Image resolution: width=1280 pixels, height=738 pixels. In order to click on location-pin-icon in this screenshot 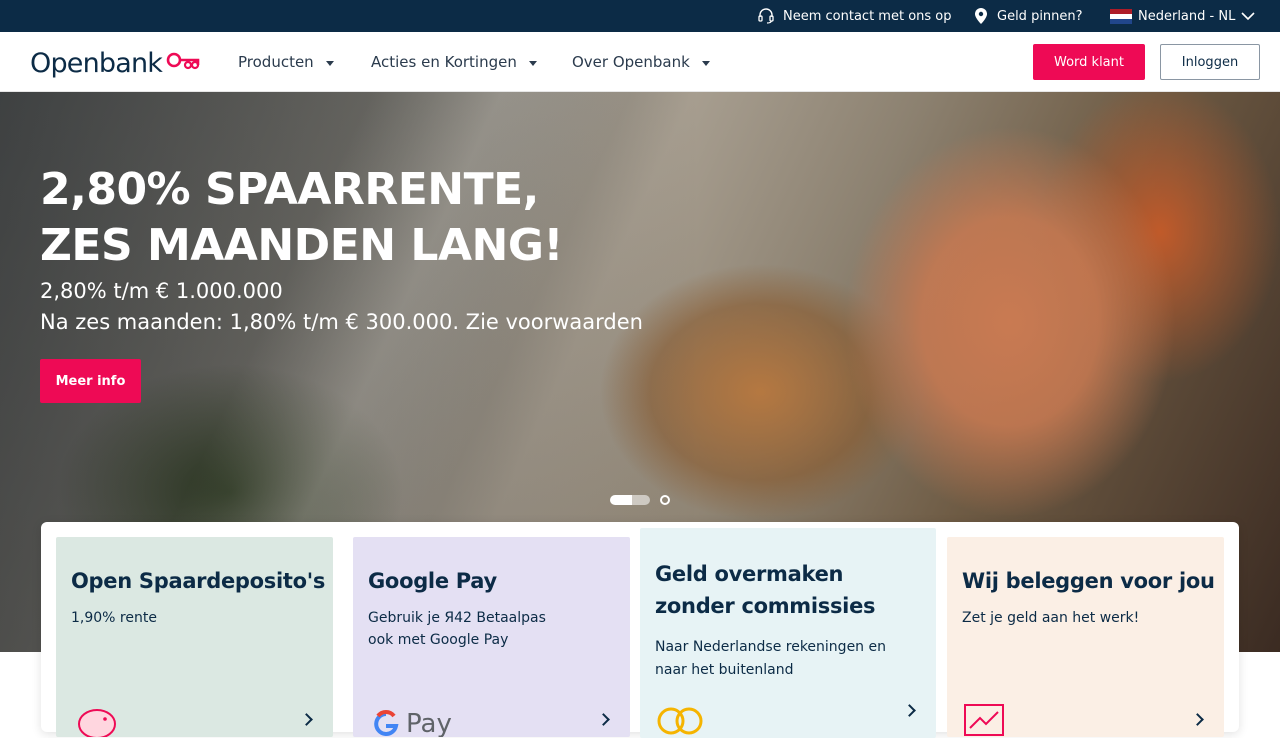, I will do `click(981, 16)`.